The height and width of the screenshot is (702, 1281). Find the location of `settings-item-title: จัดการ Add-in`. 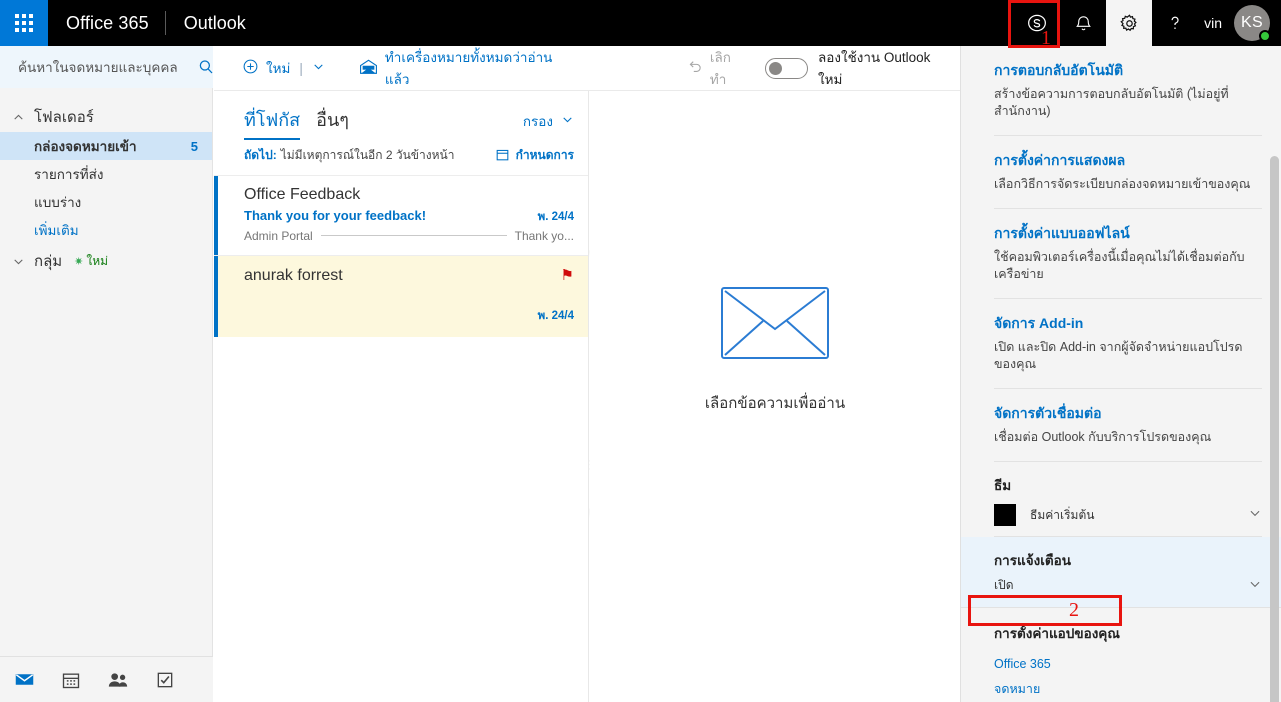

settings-item-title: จัดการ Add-in is located at coordinates (1128, 324).